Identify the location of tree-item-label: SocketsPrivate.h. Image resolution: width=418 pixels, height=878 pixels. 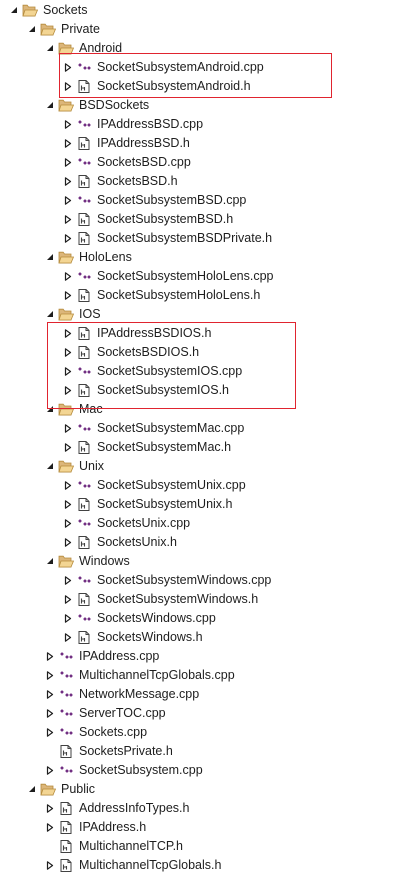
(126, 751).